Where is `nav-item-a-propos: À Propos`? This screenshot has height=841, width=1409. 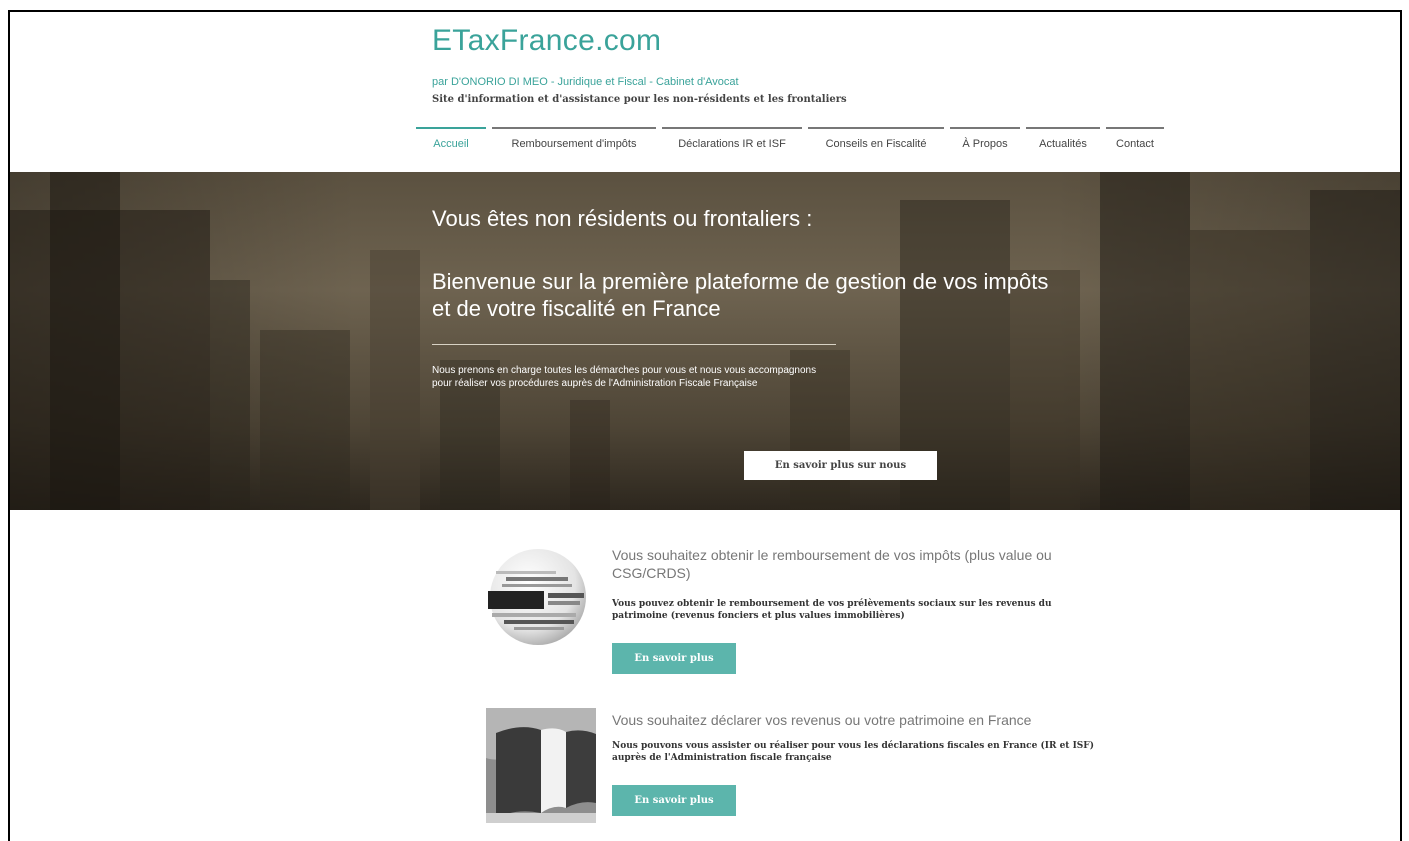 nav-item-a-propos: À Propos is located at coordinates (985, 142).